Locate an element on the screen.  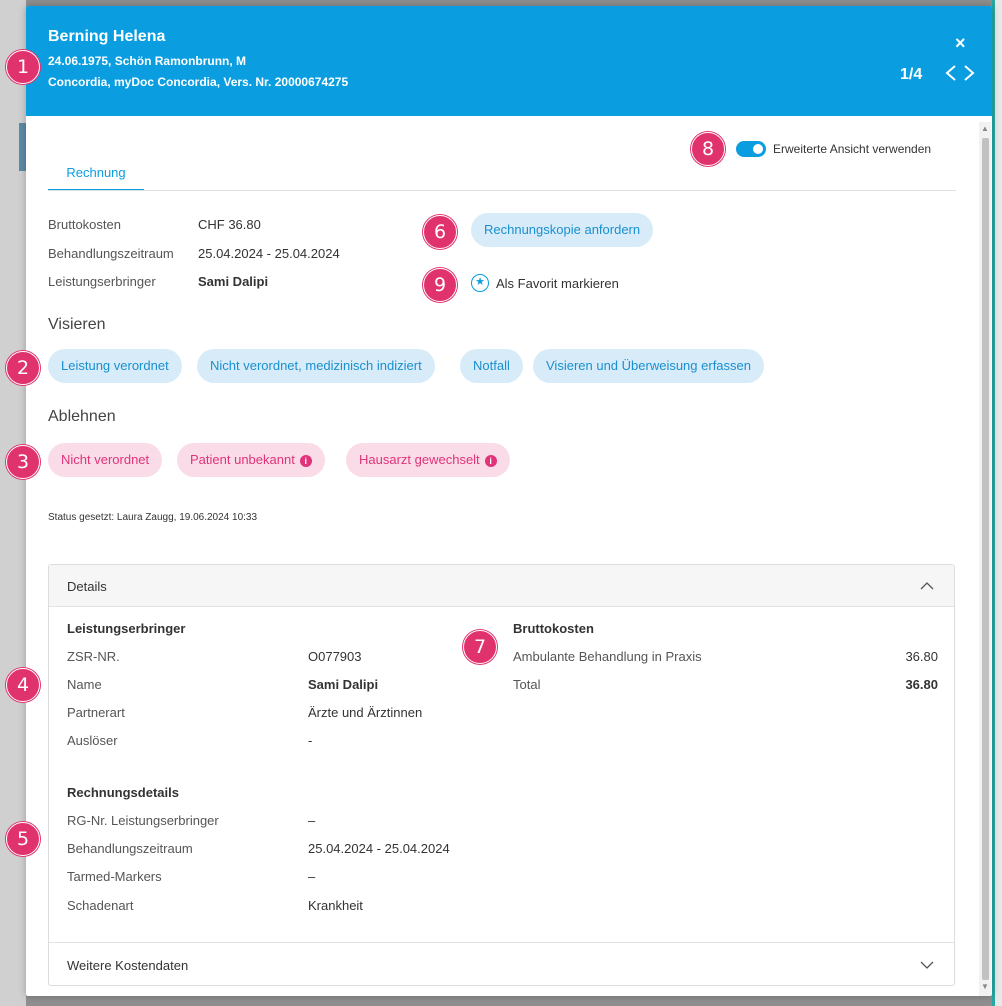
tab-rechnung: Rechnung is located at coordinates (96, 176).